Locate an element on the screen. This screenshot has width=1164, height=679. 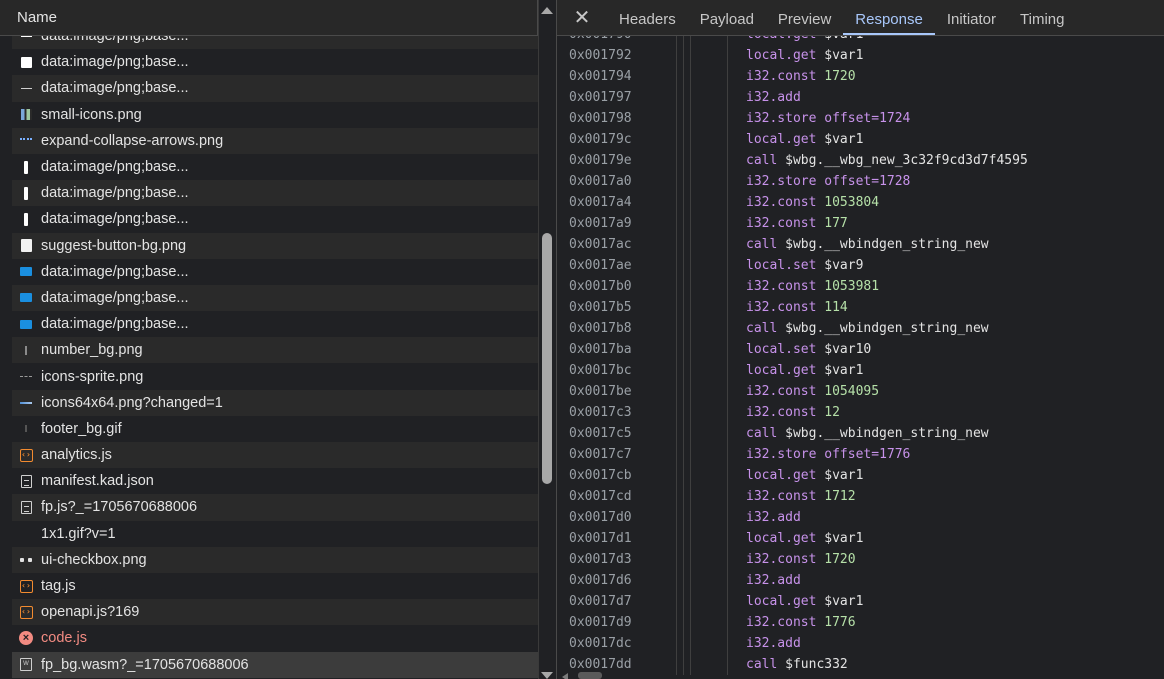
horizontal-scrollbar is located at coordinates (581, 675).